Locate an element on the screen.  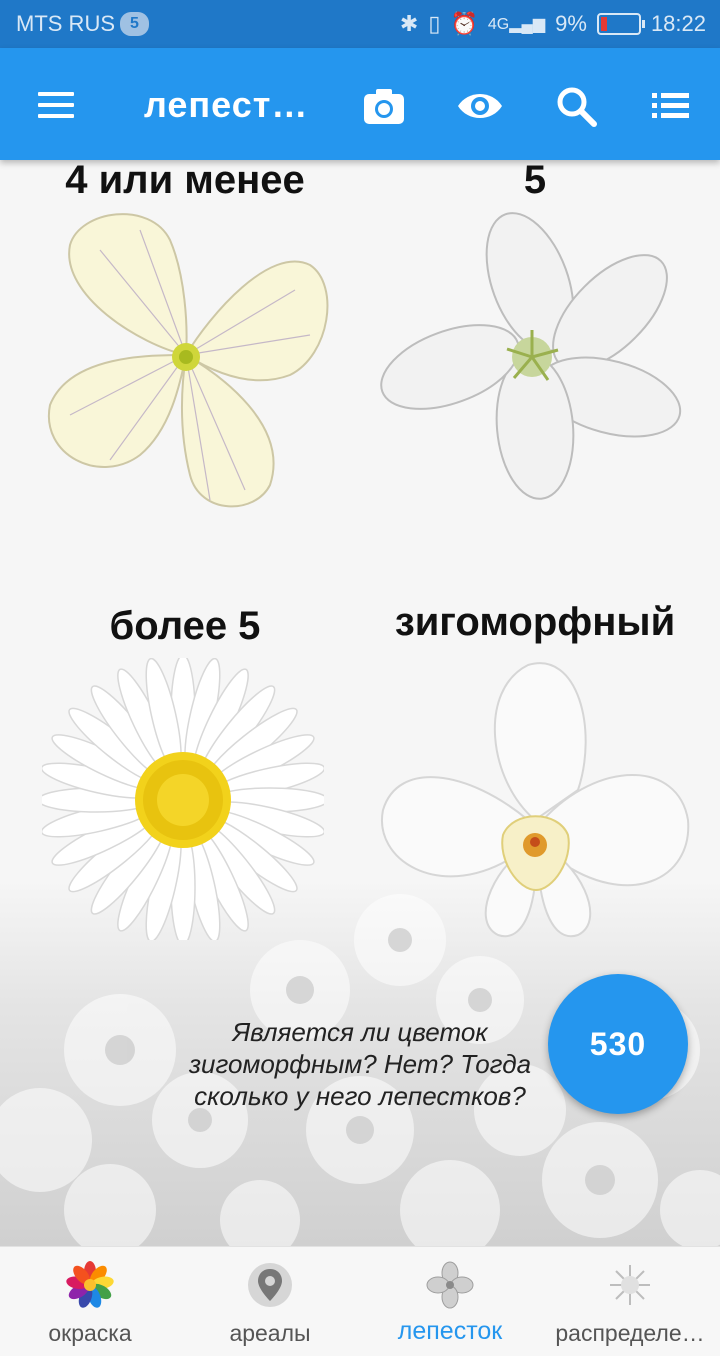
nav-item-petal: лепесток is located at coordinates (450, 1301).